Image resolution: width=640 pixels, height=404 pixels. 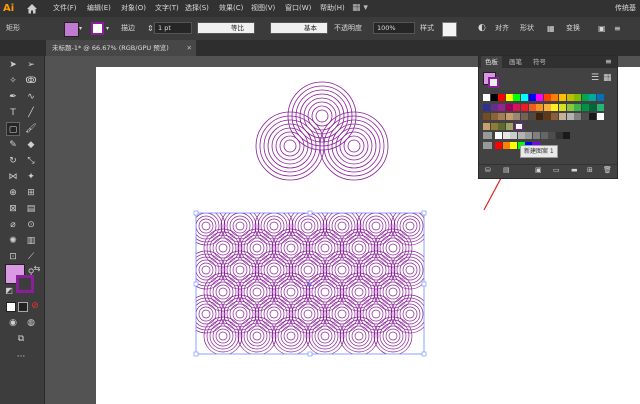 I want to click on tab-swatches: 色板, so click(x=491, y=62).